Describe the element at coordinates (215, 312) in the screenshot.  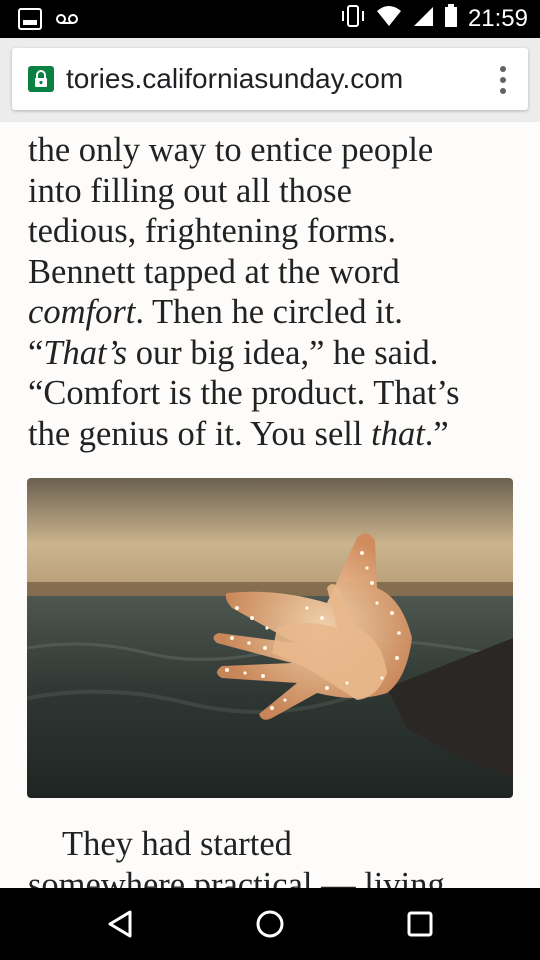
I see `text-line: comfort. Then he circled it.` at that location.